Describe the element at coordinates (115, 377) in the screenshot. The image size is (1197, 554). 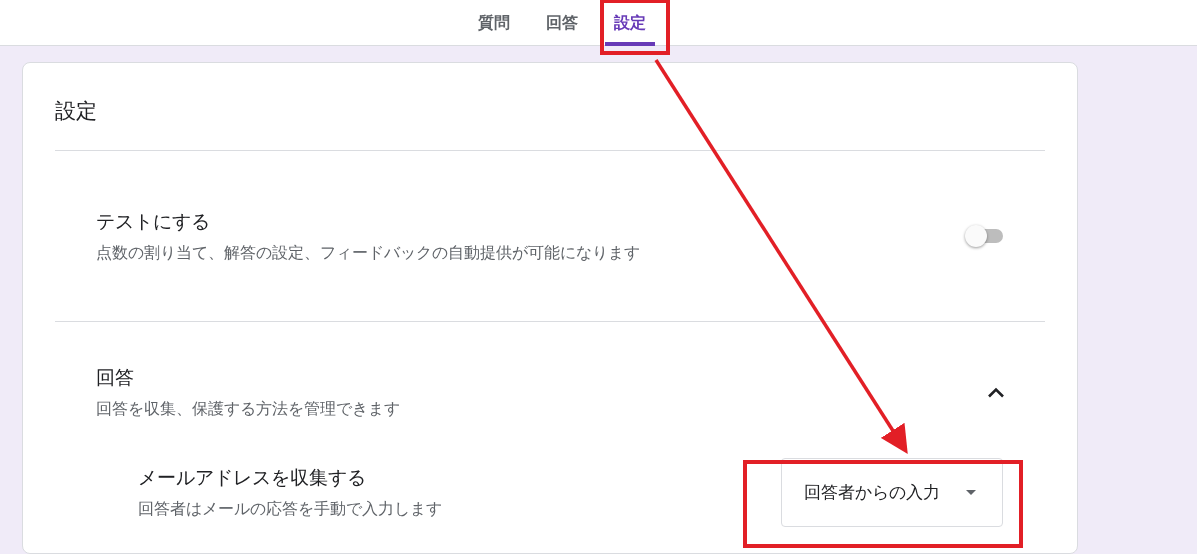
I see `setting-title: 回答` at that location.